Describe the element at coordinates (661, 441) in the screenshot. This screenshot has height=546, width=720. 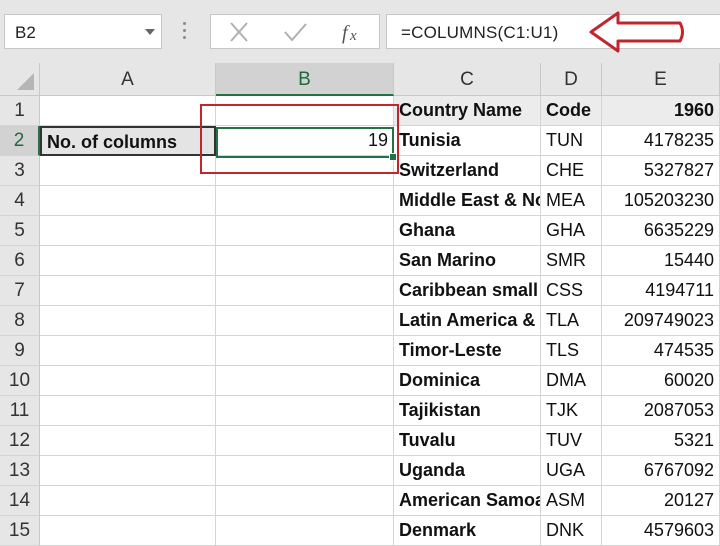
I see `cell-e12: 5321` at that location.